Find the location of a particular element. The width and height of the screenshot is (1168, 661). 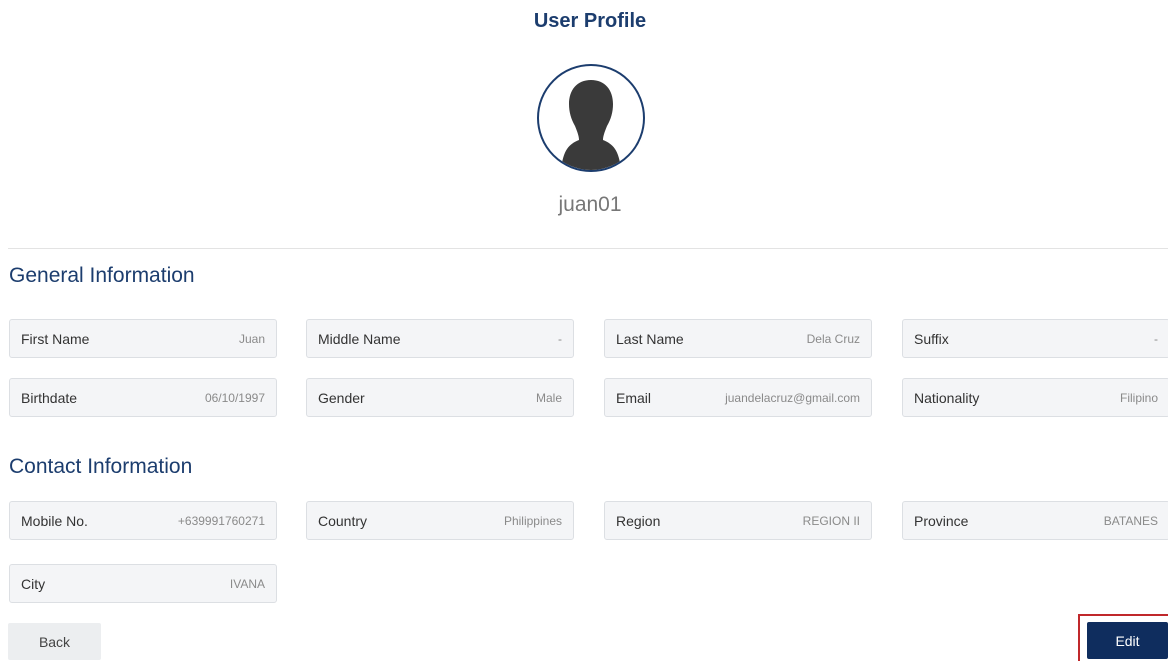

region-field: Region REGION II is located at coordinates (738, 520).